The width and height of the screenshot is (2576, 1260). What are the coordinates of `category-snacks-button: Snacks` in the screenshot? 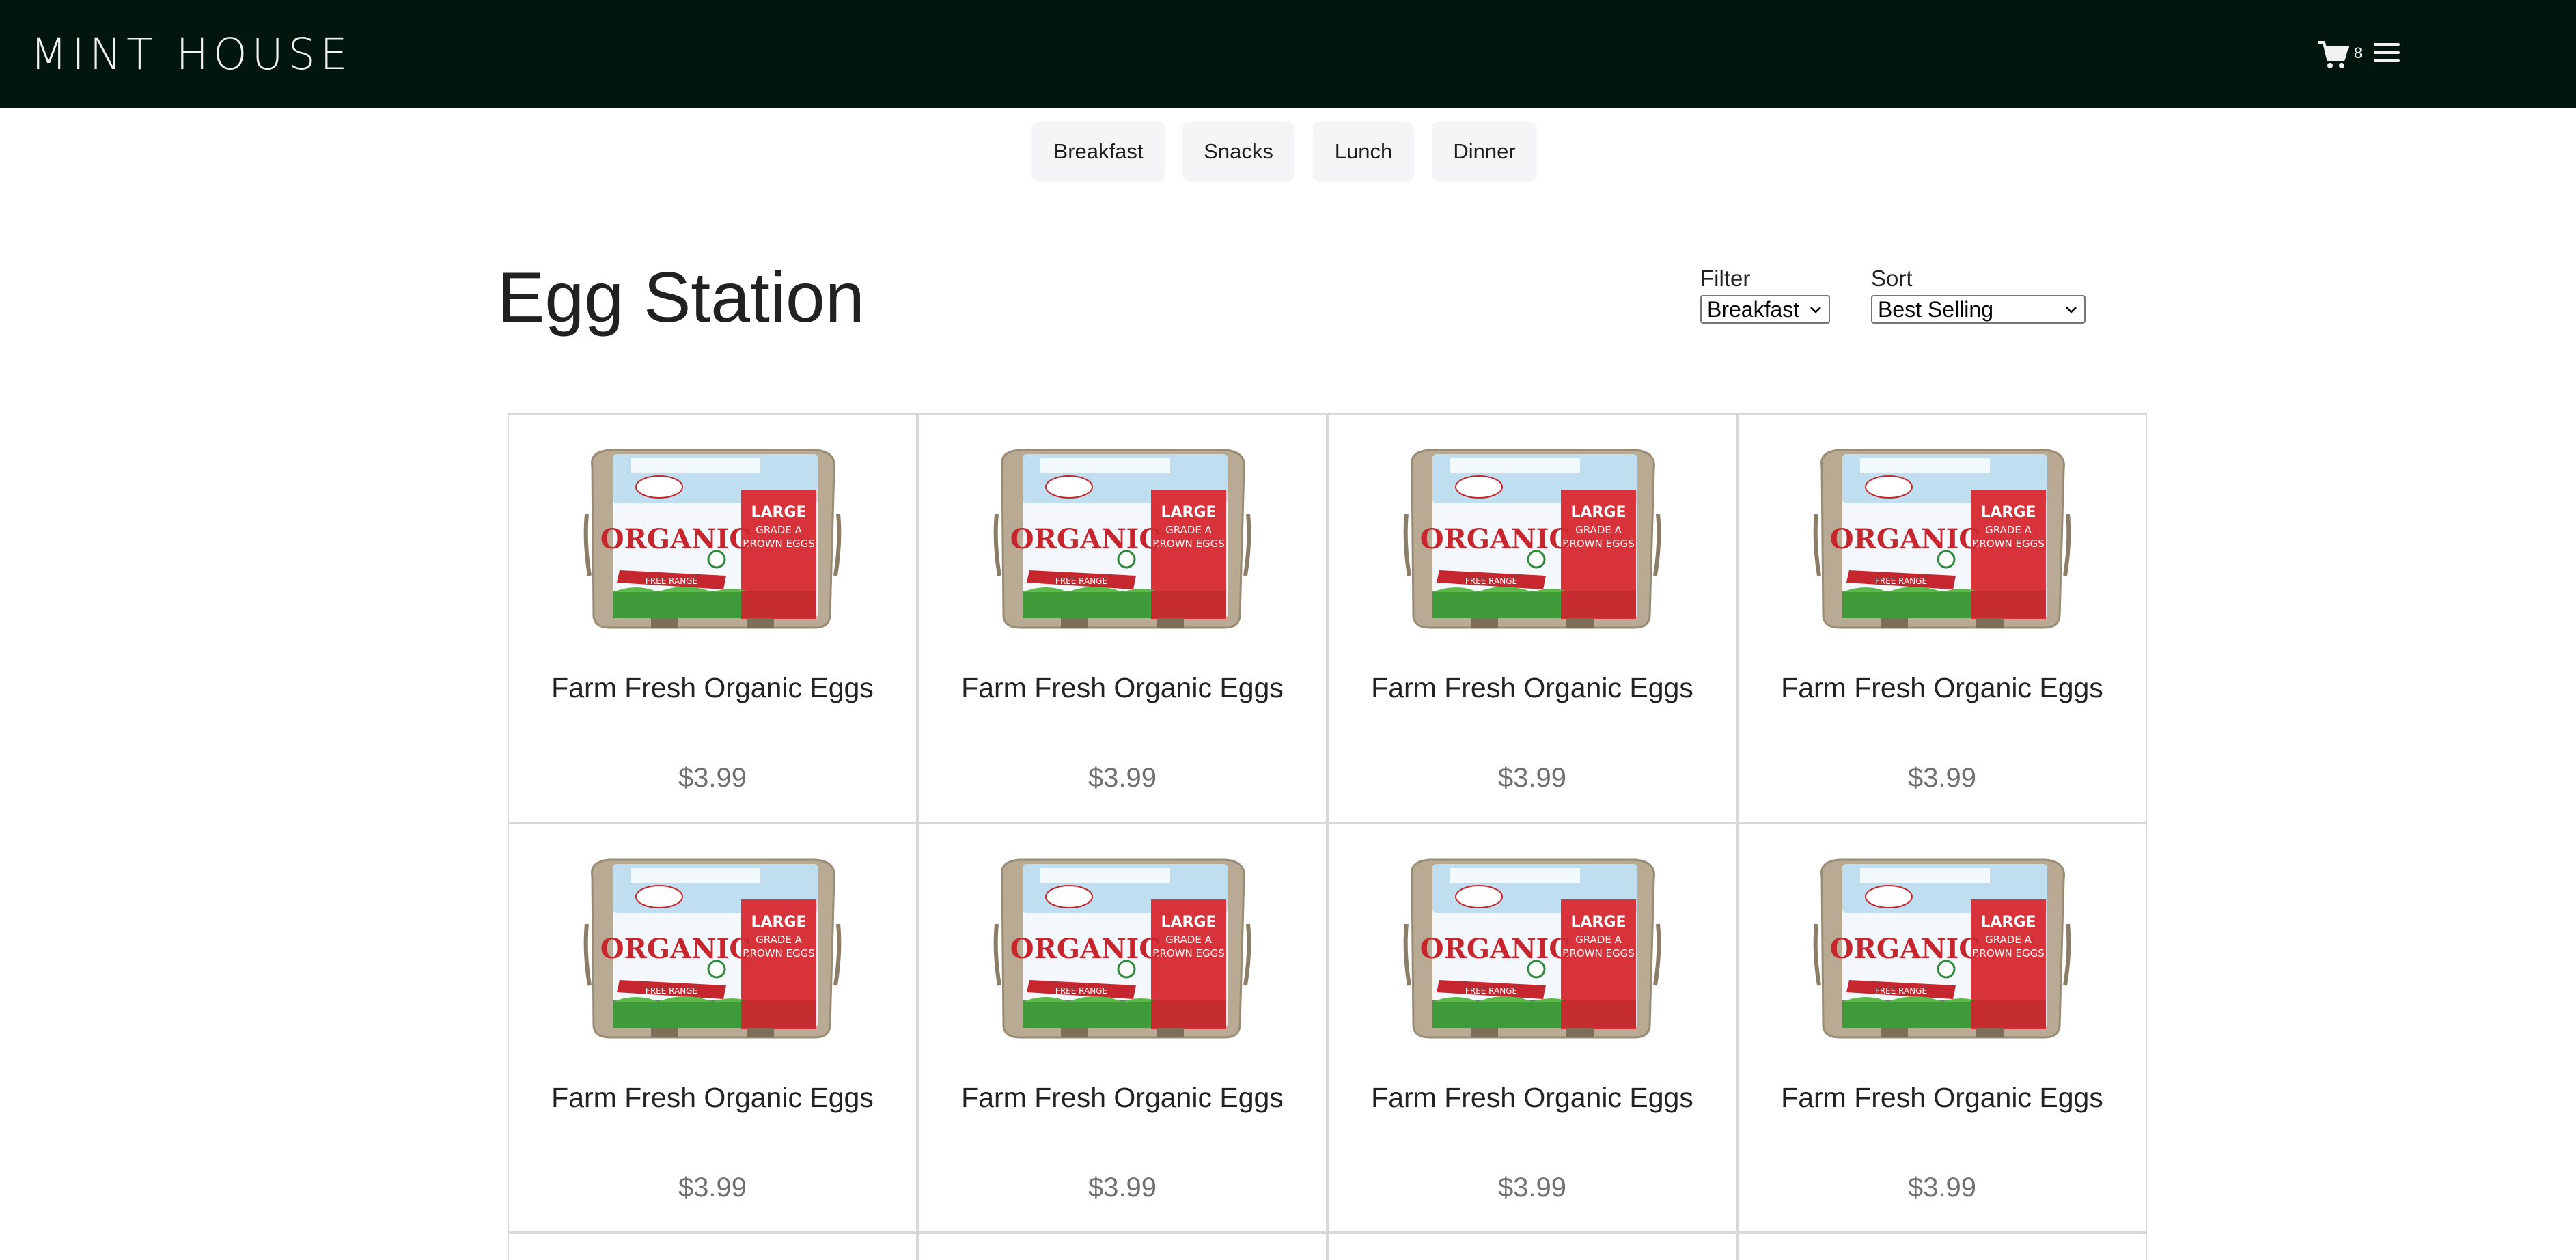 It's located at (1238, 152).